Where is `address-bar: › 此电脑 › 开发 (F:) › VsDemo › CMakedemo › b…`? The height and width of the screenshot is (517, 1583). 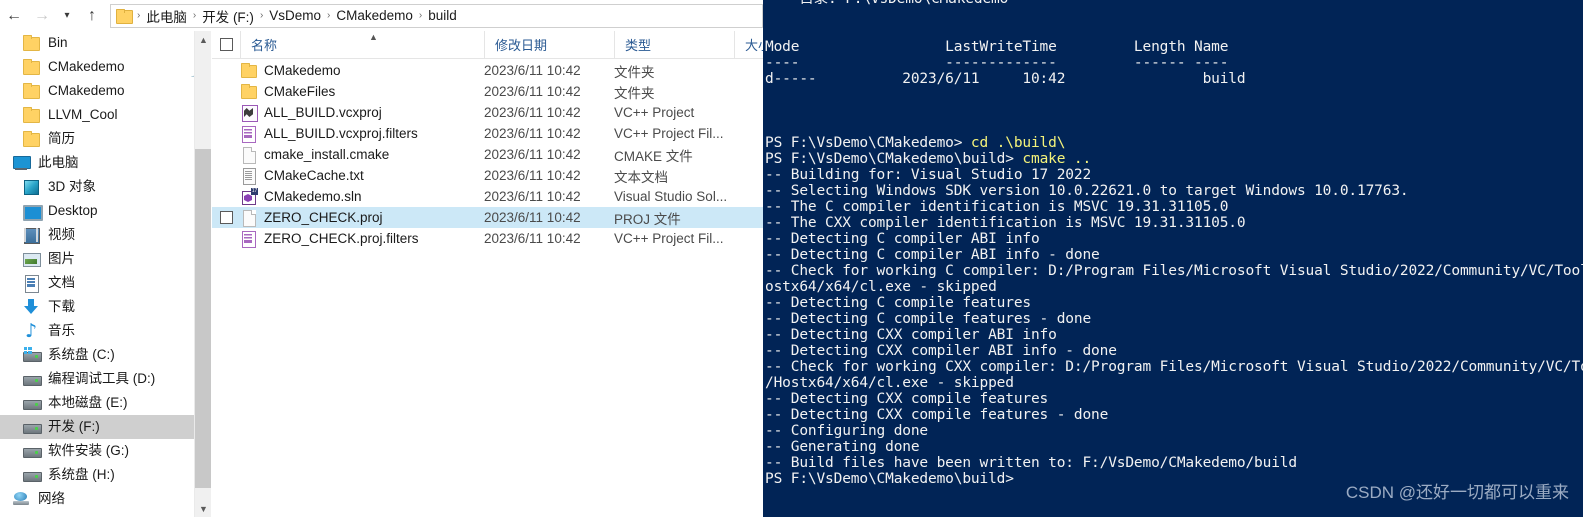
address-bar: › 此电脑 › 开发 (F:) › VsDemo › CMakedemo › b… is located at coordinates (436, 15).